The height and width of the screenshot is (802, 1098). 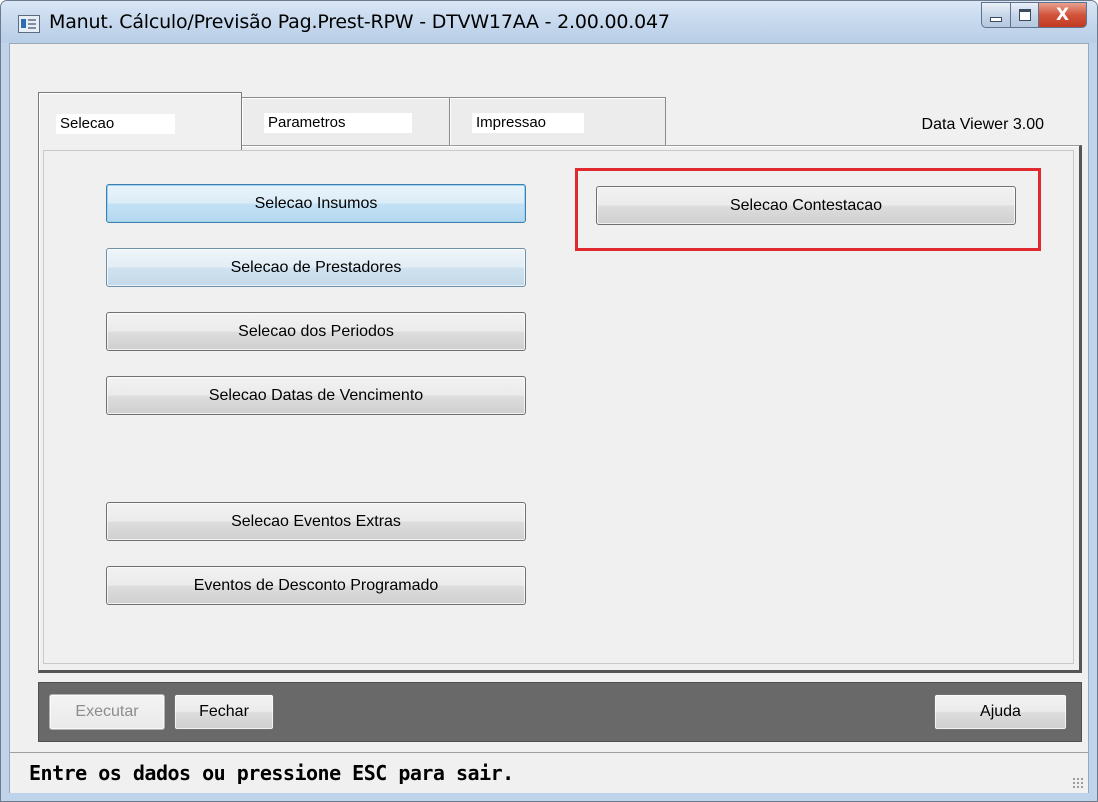 What do you see at coordinates (996, 19) in the screenshot?
I see `minimize-icon` at bounding box center [996, 19].